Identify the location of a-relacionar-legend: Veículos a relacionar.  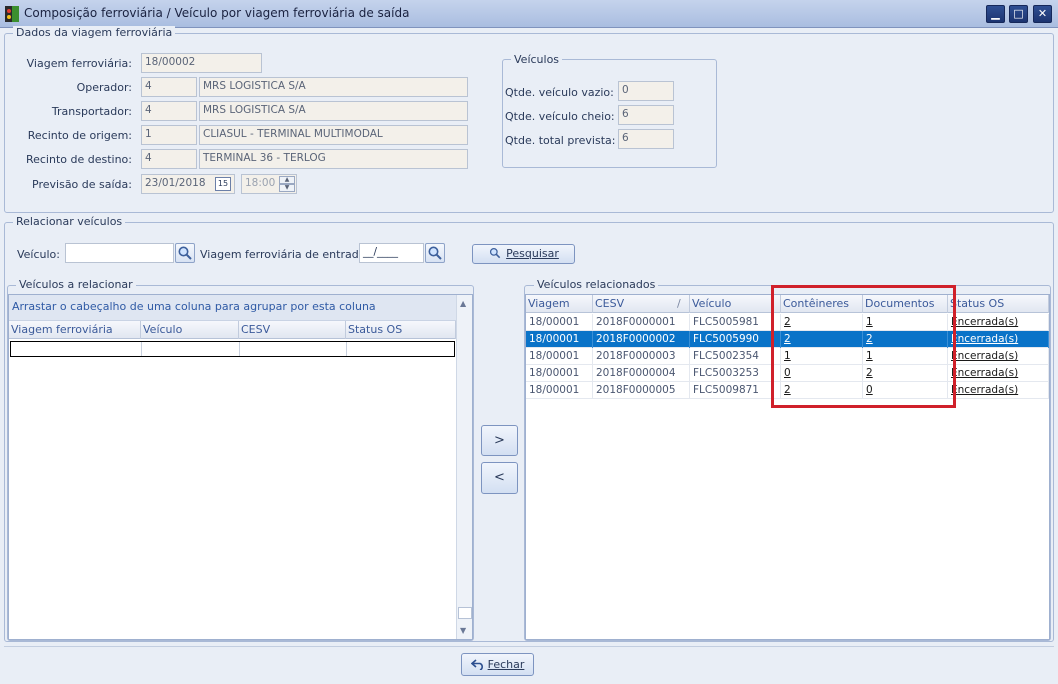
(76, 284).